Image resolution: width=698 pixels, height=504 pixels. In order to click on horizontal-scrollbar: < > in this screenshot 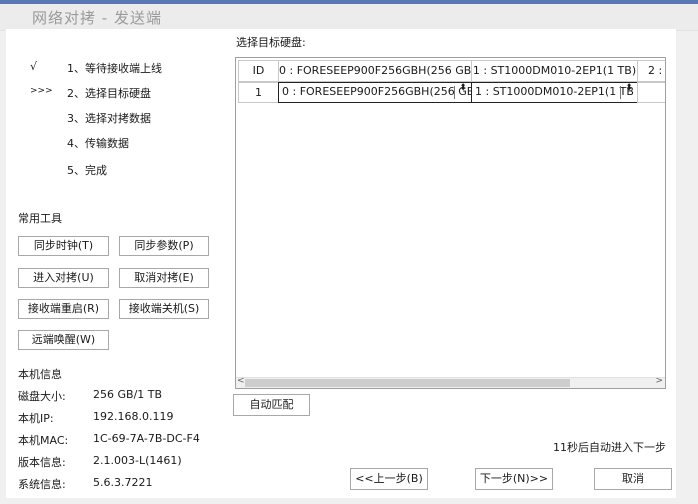, I will do `click(450, 382)`.